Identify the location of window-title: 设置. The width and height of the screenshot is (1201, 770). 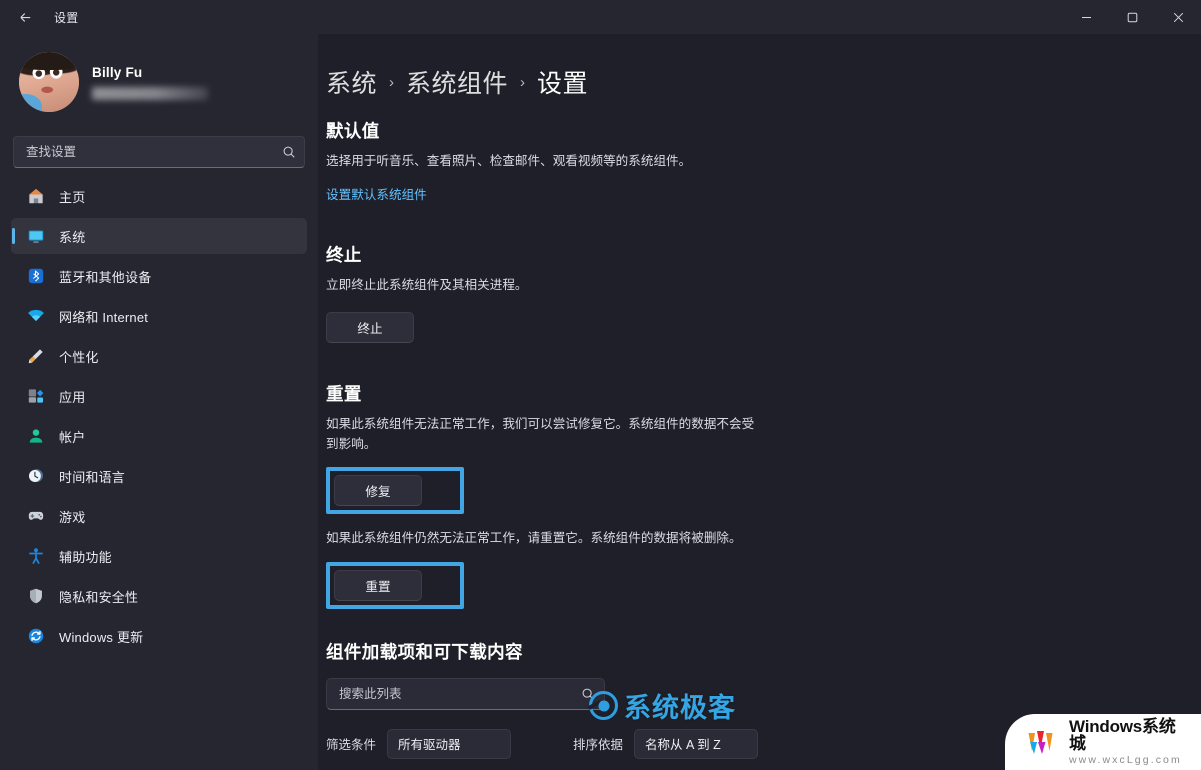
(66, 17).